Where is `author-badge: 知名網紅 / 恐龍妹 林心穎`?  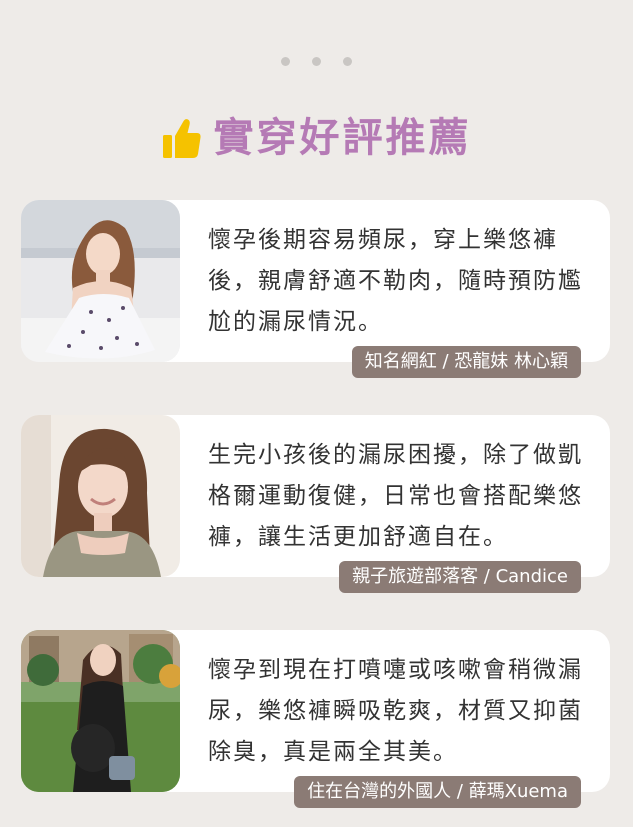 author-badge: 知名網紅 / 恐龍妹 林心穎 is located at coordinates (466, 362).